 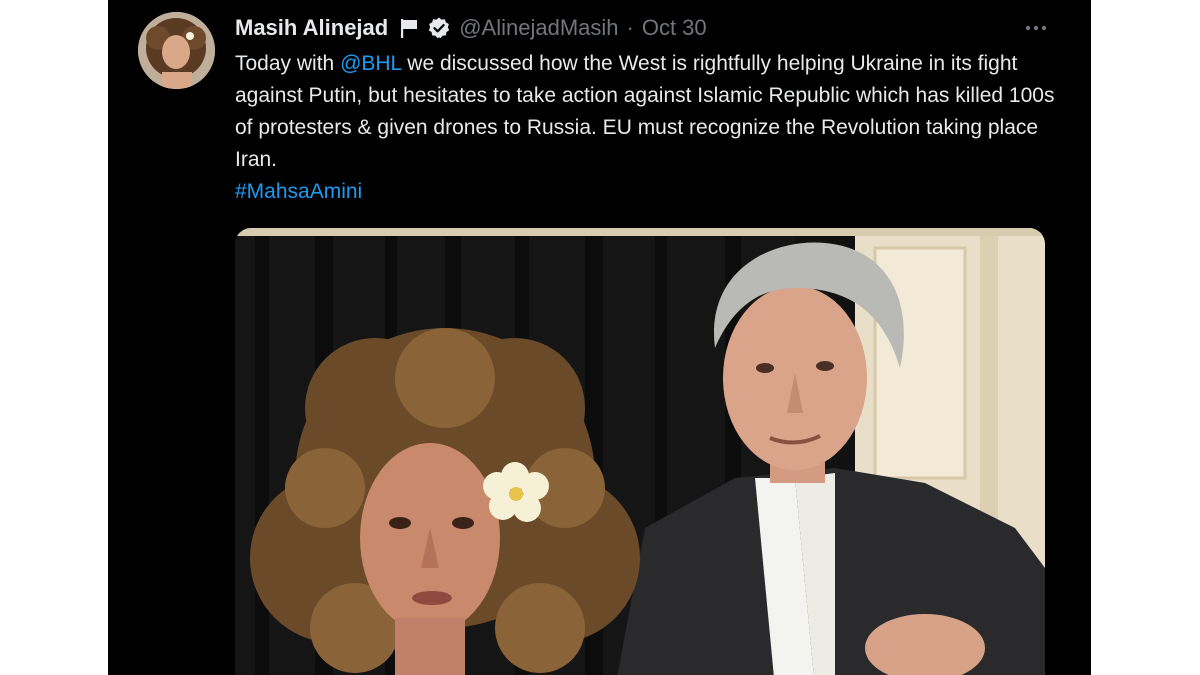 I want to click on tweet-text-before-mention: Today with, so click(x=288, y=63).